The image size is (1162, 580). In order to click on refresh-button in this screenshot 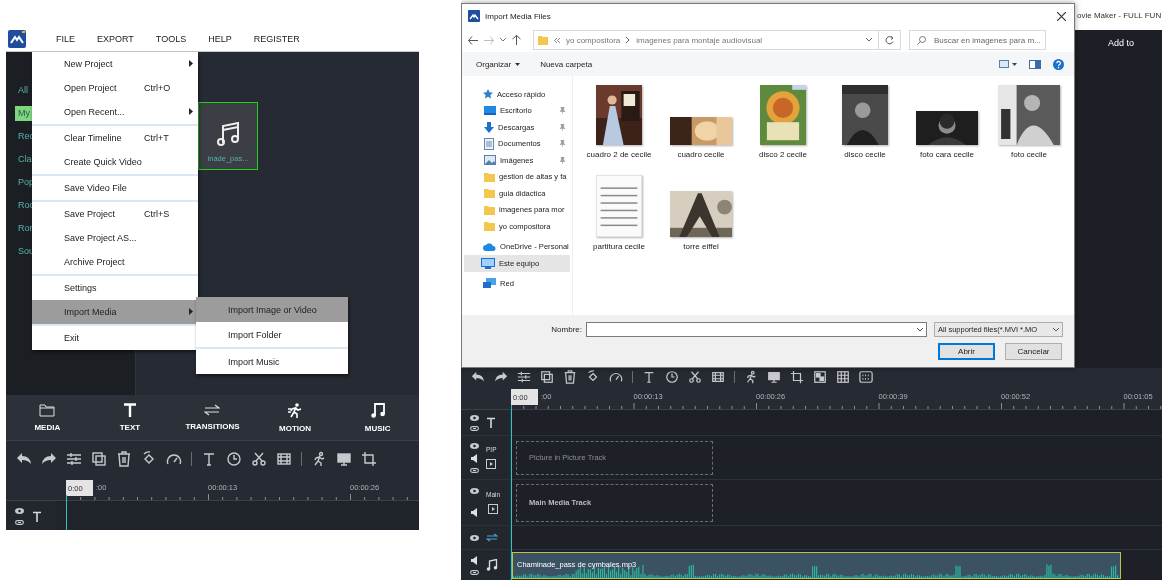, I will do `click(890, 40)`.